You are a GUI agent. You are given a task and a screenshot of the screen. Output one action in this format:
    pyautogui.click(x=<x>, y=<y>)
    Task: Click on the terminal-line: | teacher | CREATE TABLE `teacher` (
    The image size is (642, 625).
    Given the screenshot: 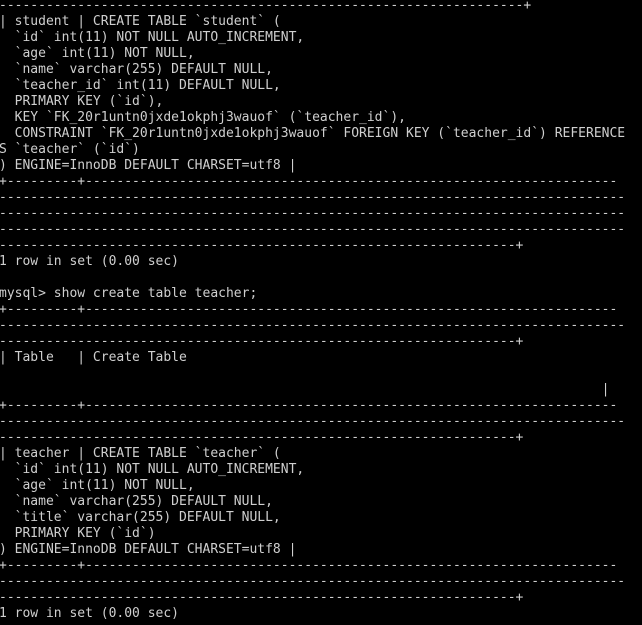 What is the action you would take?
    pyautogui.click(x=140, y=453)
    